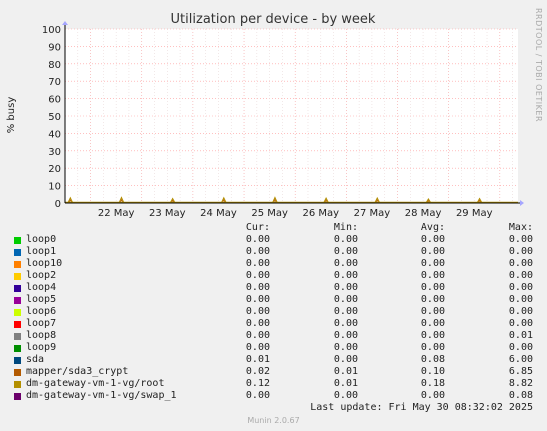  I want to click on y-tick-label: 80, so click(54, 65).